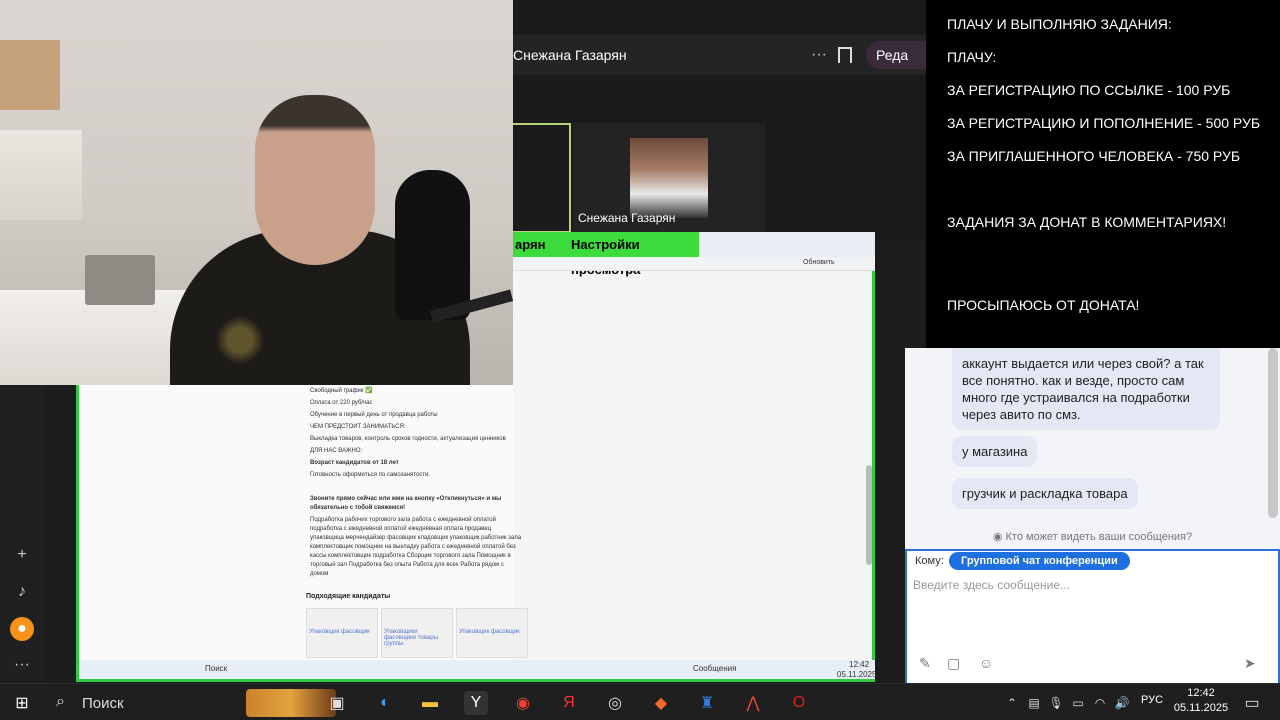  Describe the element at coordinates (719, 119) in the screenshot. I see `meeting-window: Снежана Газарян ··· Реда Снежана Газарян` at that location.